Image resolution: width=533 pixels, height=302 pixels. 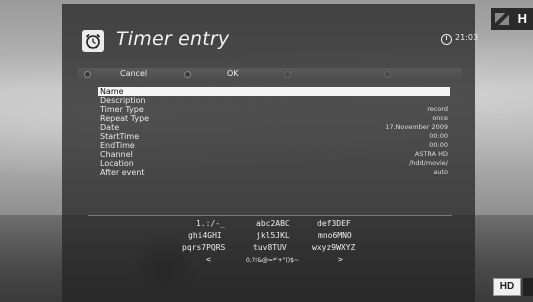 I want to click on key-6: mno6MNO, so click(x=335, y=235).